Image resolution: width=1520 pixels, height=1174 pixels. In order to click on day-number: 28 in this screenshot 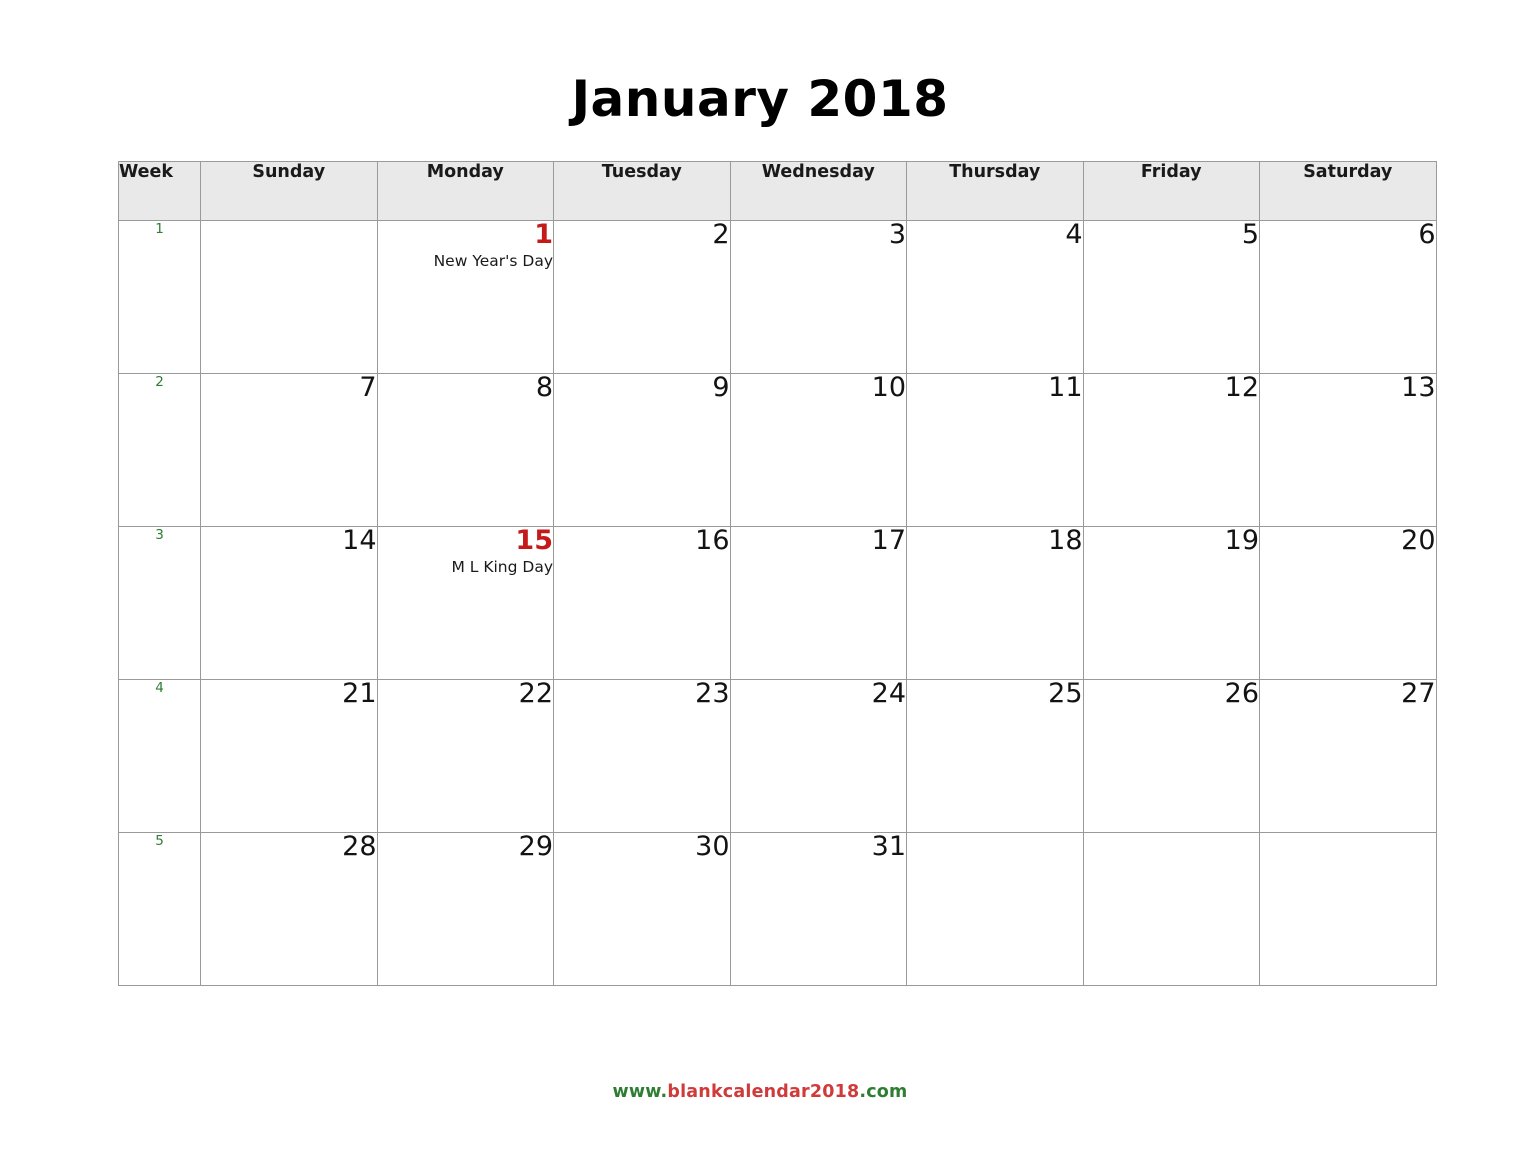, I will do `click(359, 846)`.